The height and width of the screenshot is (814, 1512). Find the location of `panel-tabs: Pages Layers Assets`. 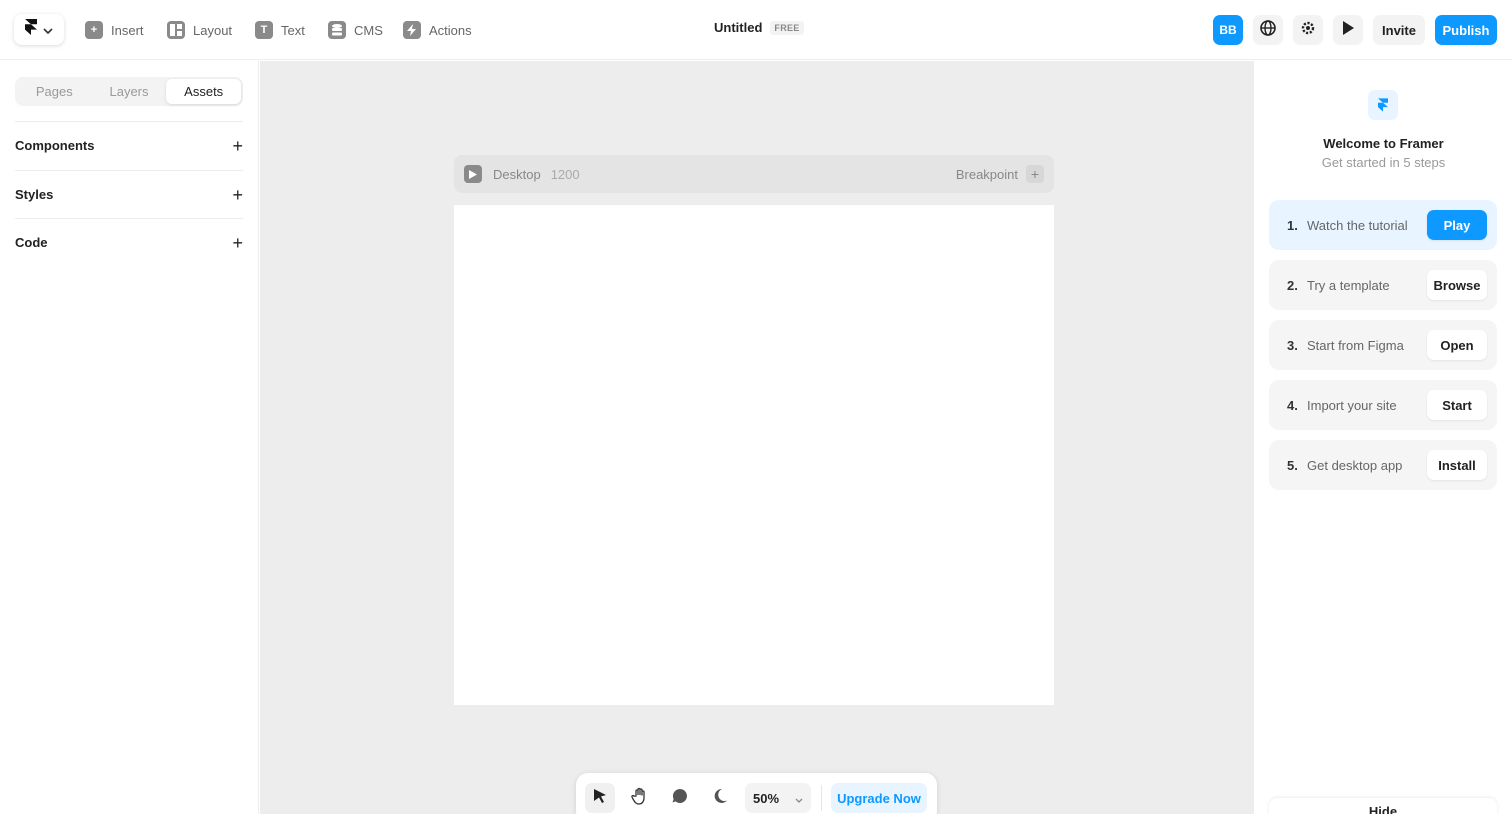

panel-tabs: Pages Layers Assets is located at coordinates (129, 91).